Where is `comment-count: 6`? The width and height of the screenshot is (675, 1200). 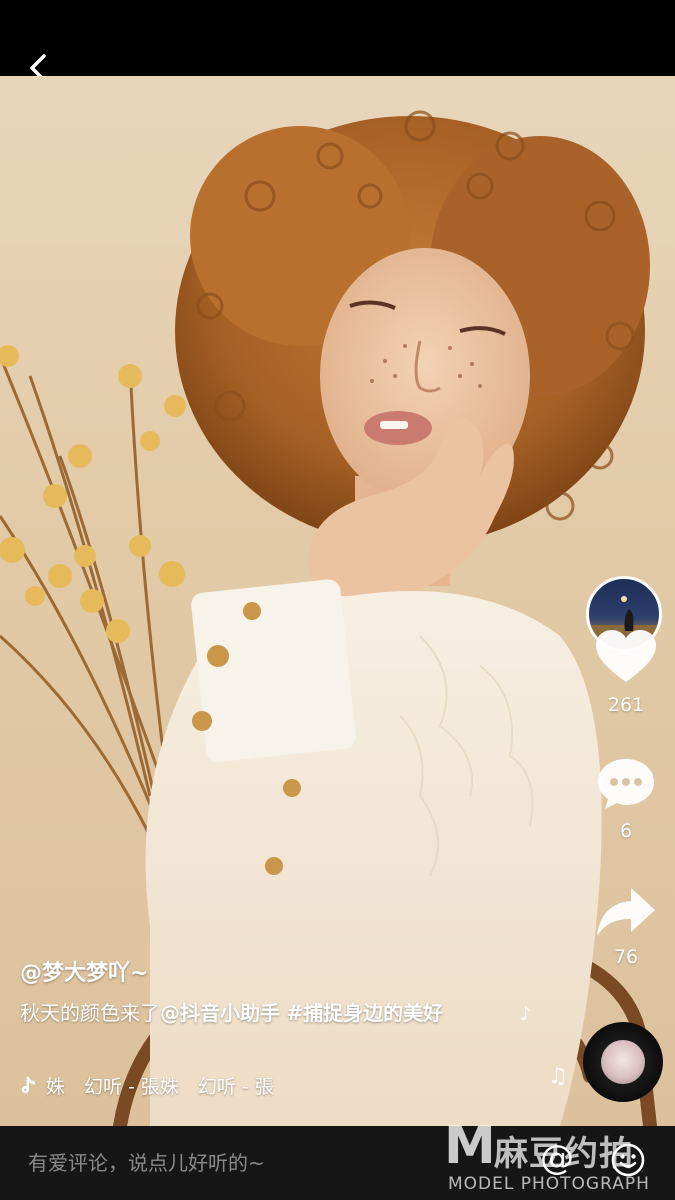 comment-count: 6 is located at coordinates (626, 831).